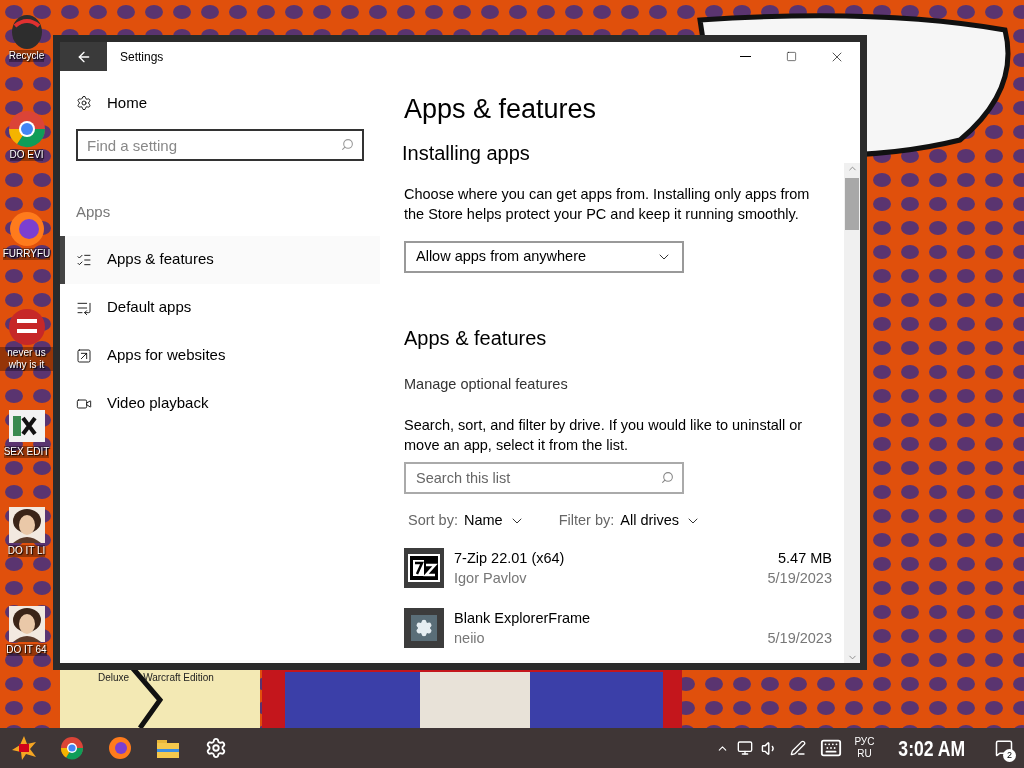 This screenshot has height=768, width=1024. Describe the element at coordinates (466, 153) in the screenshot. I see `section-heading: Installing apps` at that location.